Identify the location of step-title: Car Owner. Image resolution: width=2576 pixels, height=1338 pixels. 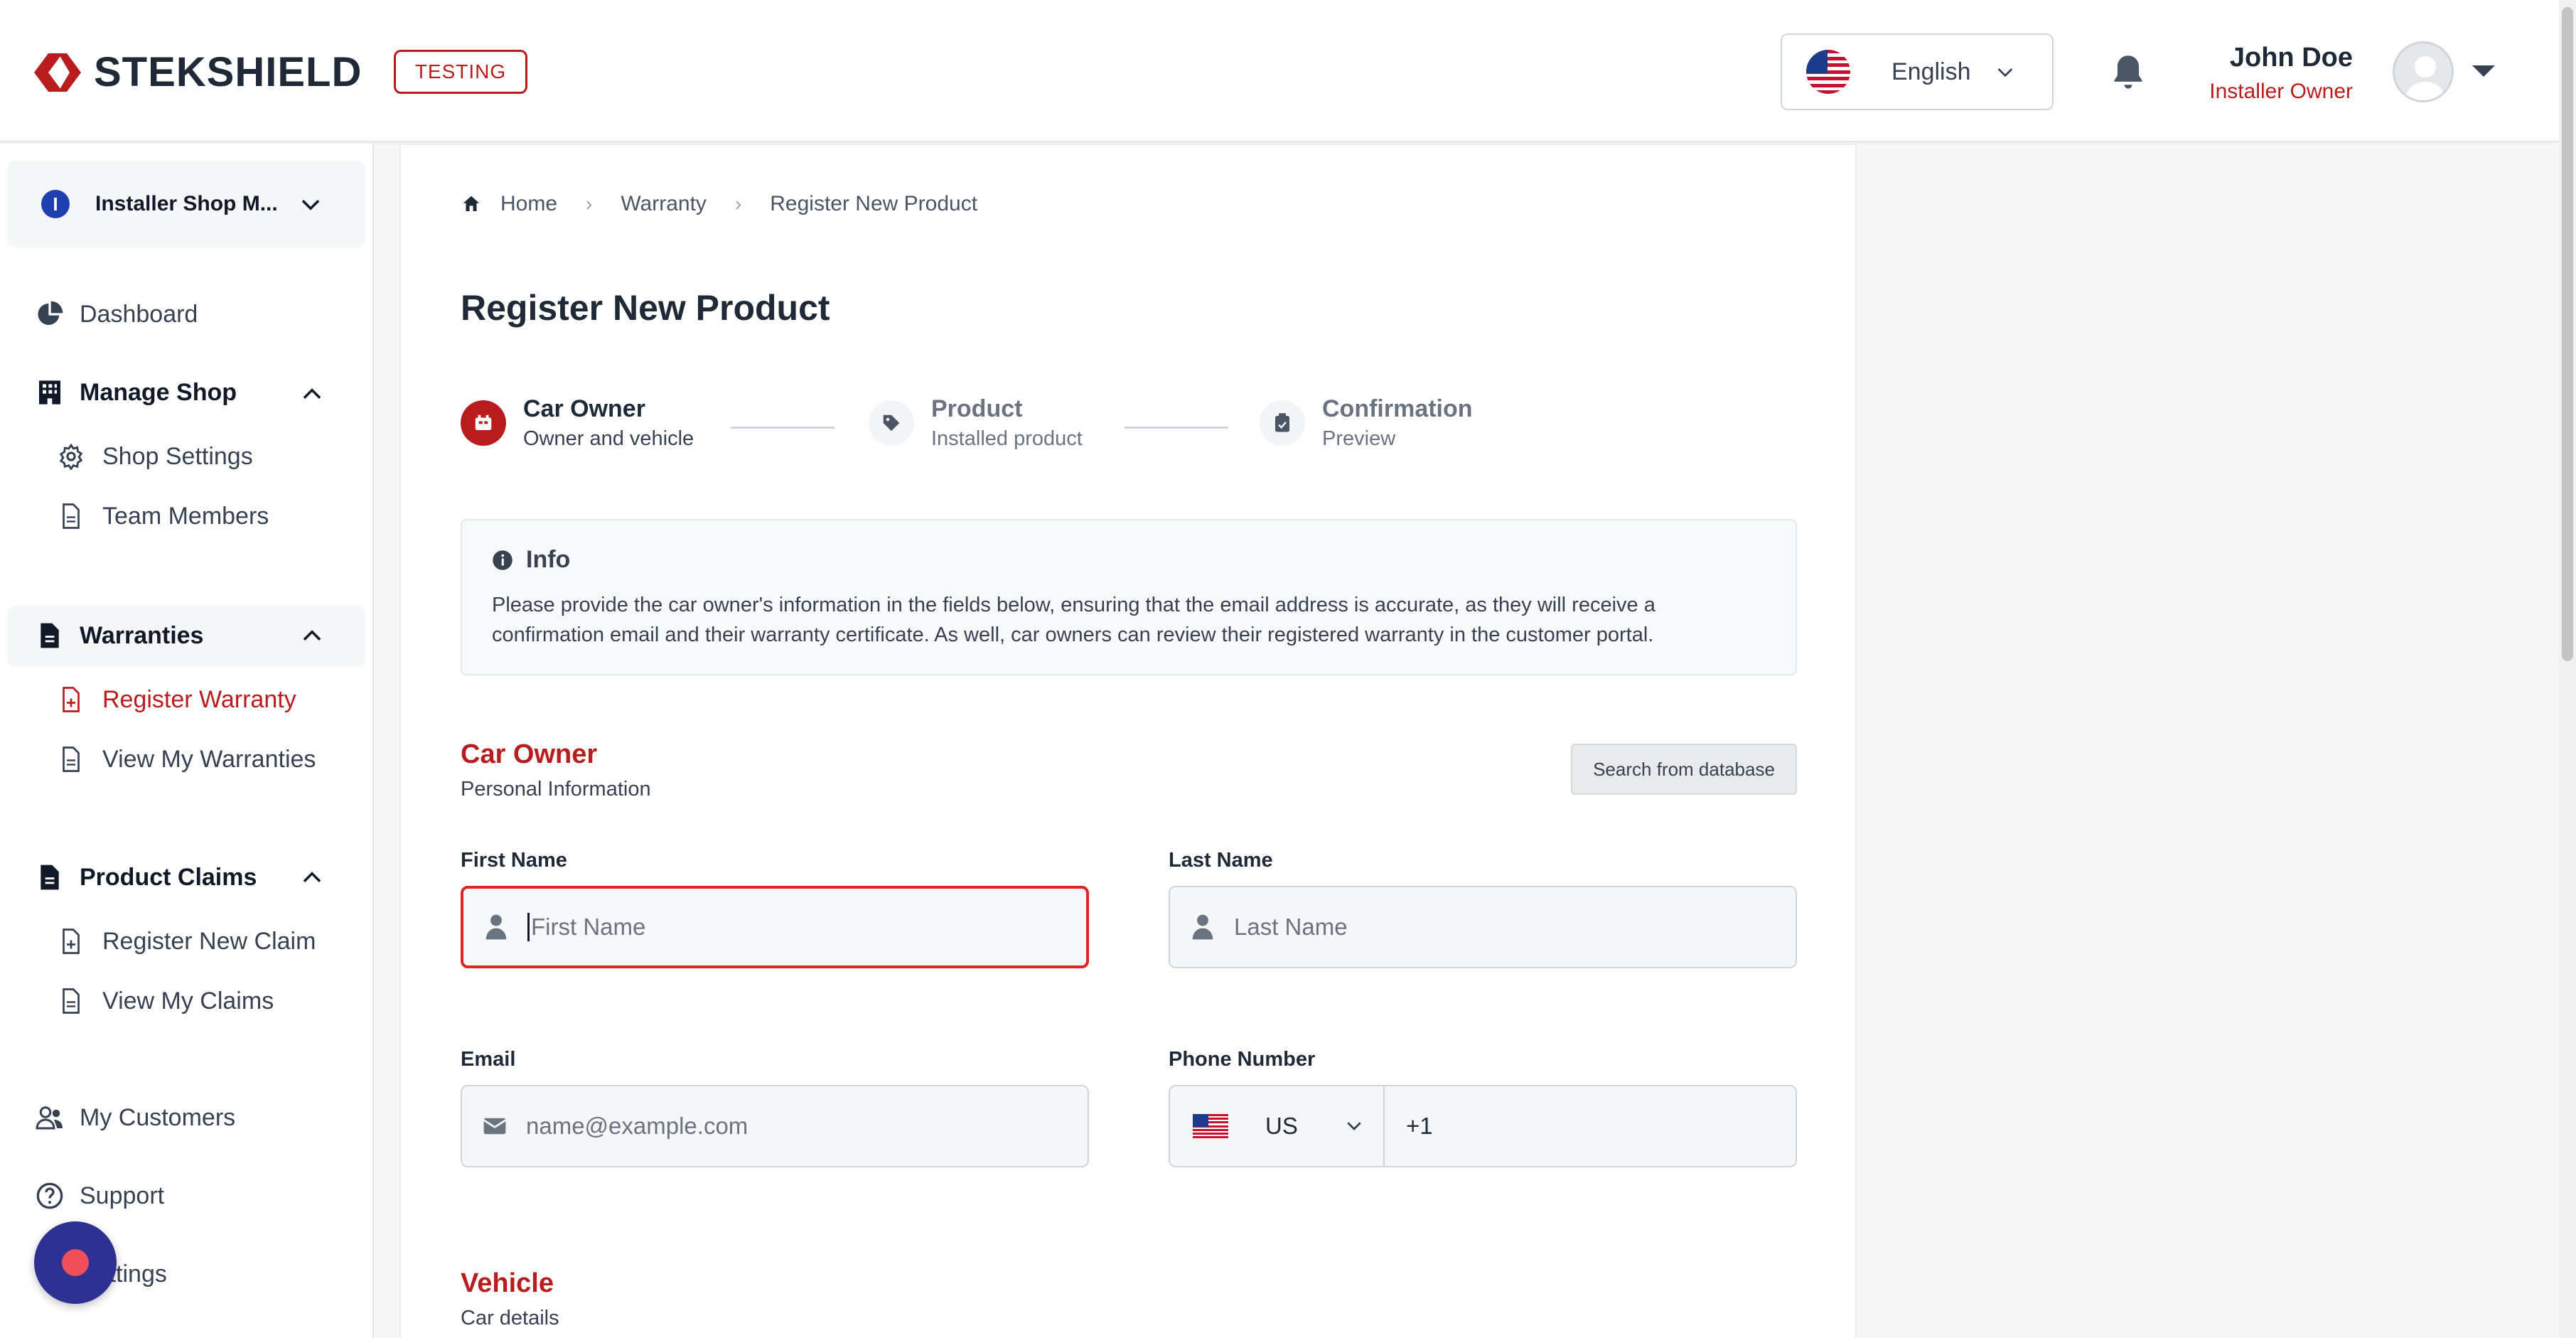
(584, 408).